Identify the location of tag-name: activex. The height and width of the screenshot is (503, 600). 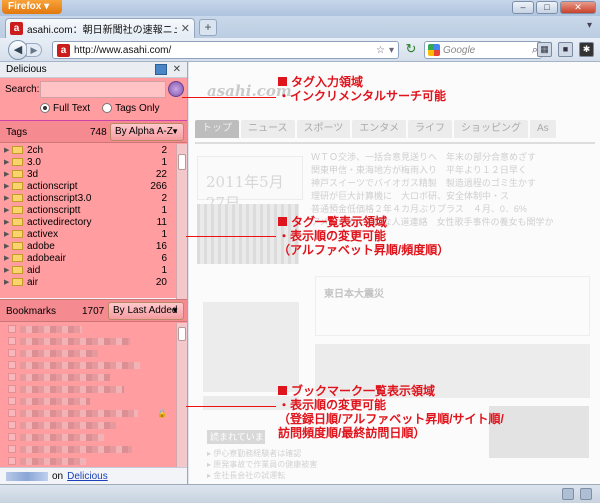
(43, 234).